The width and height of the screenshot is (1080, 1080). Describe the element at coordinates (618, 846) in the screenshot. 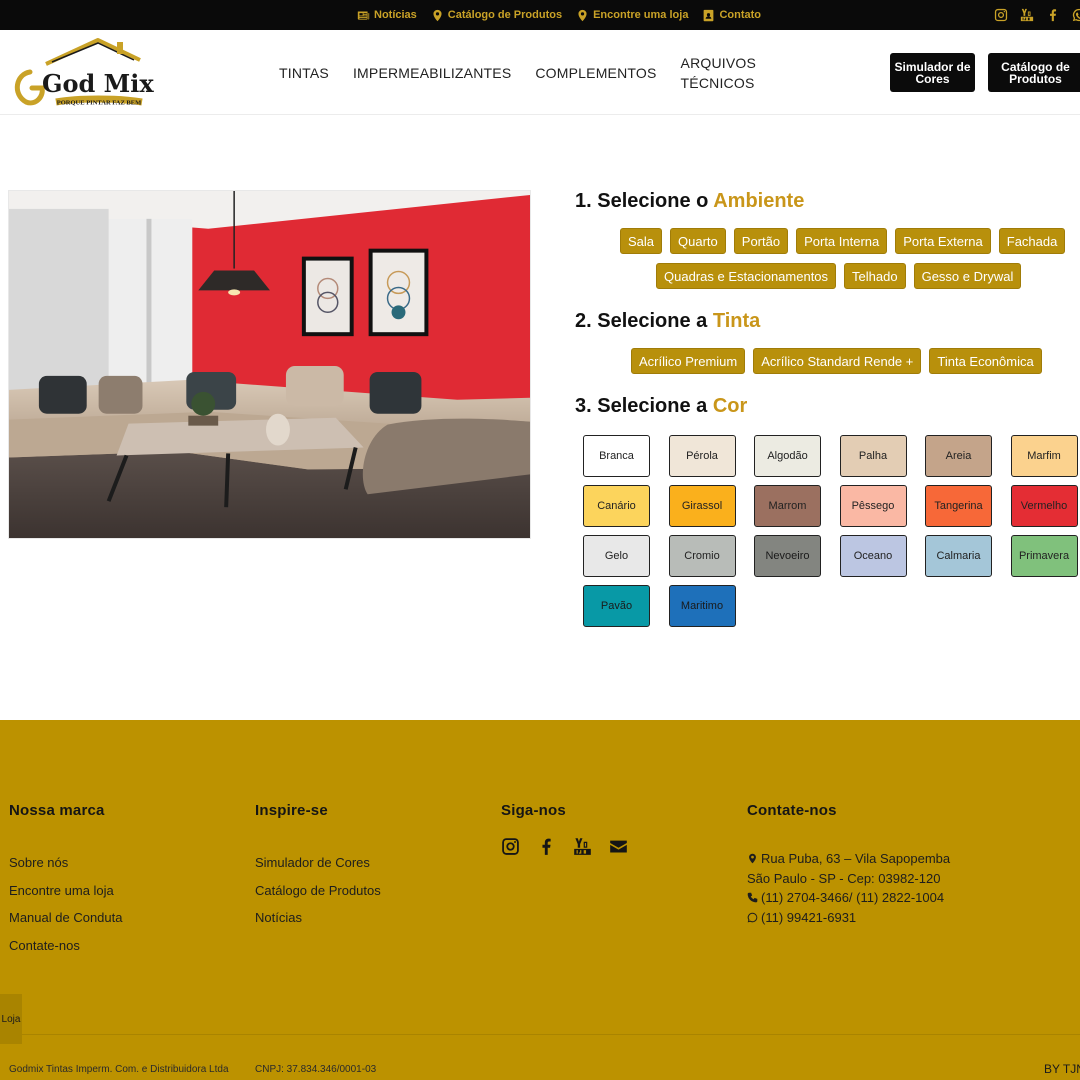

I see `envelope-icon` at that location.